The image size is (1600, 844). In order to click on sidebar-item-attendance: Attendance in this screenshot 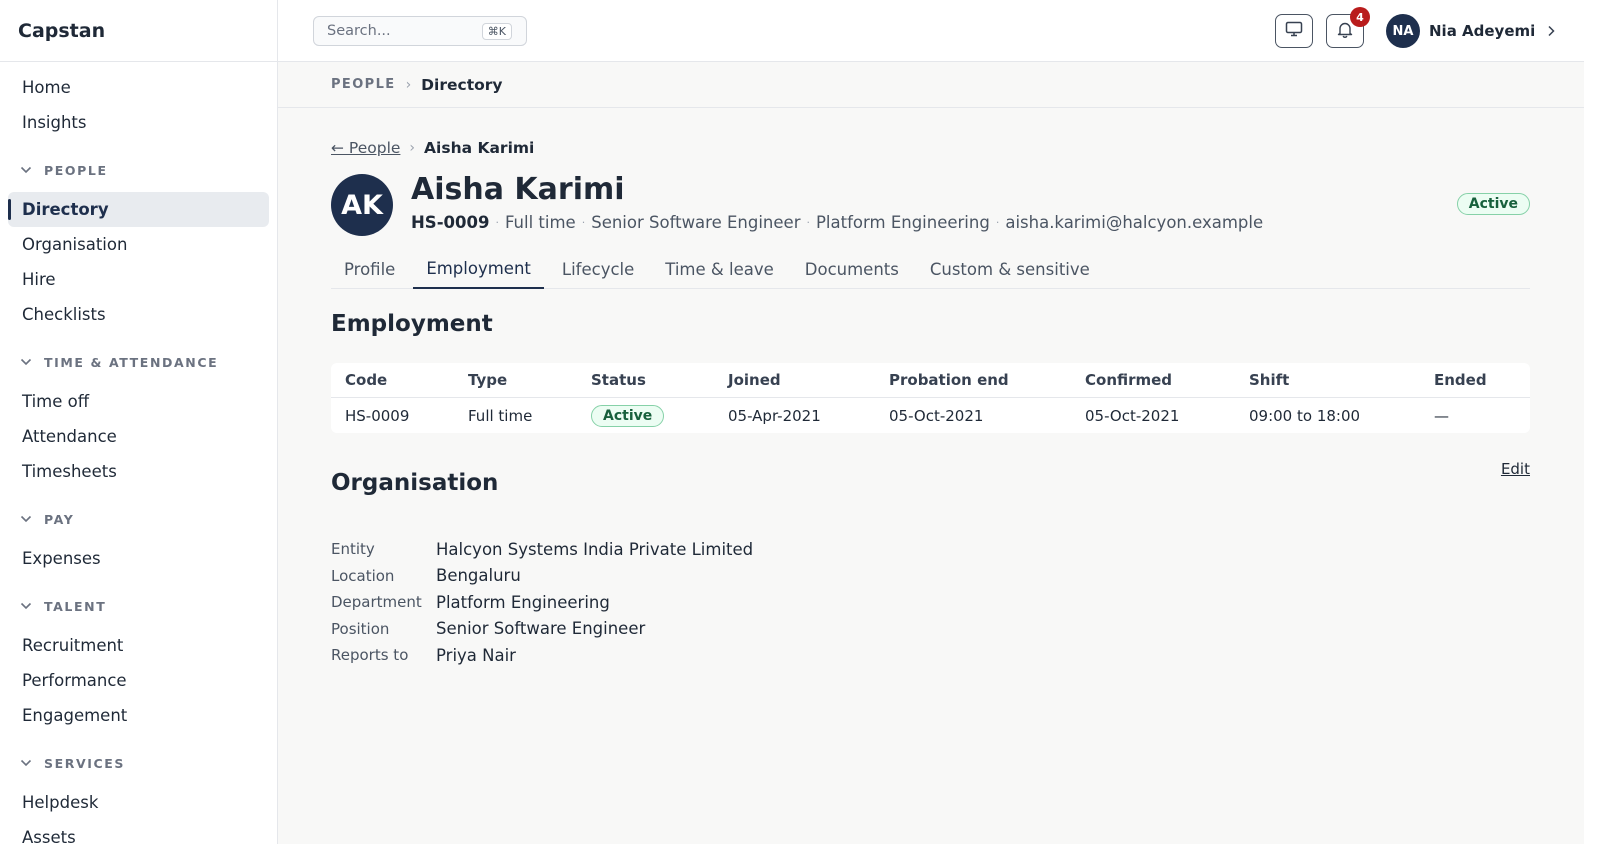, I will do `click(138, 436)`.